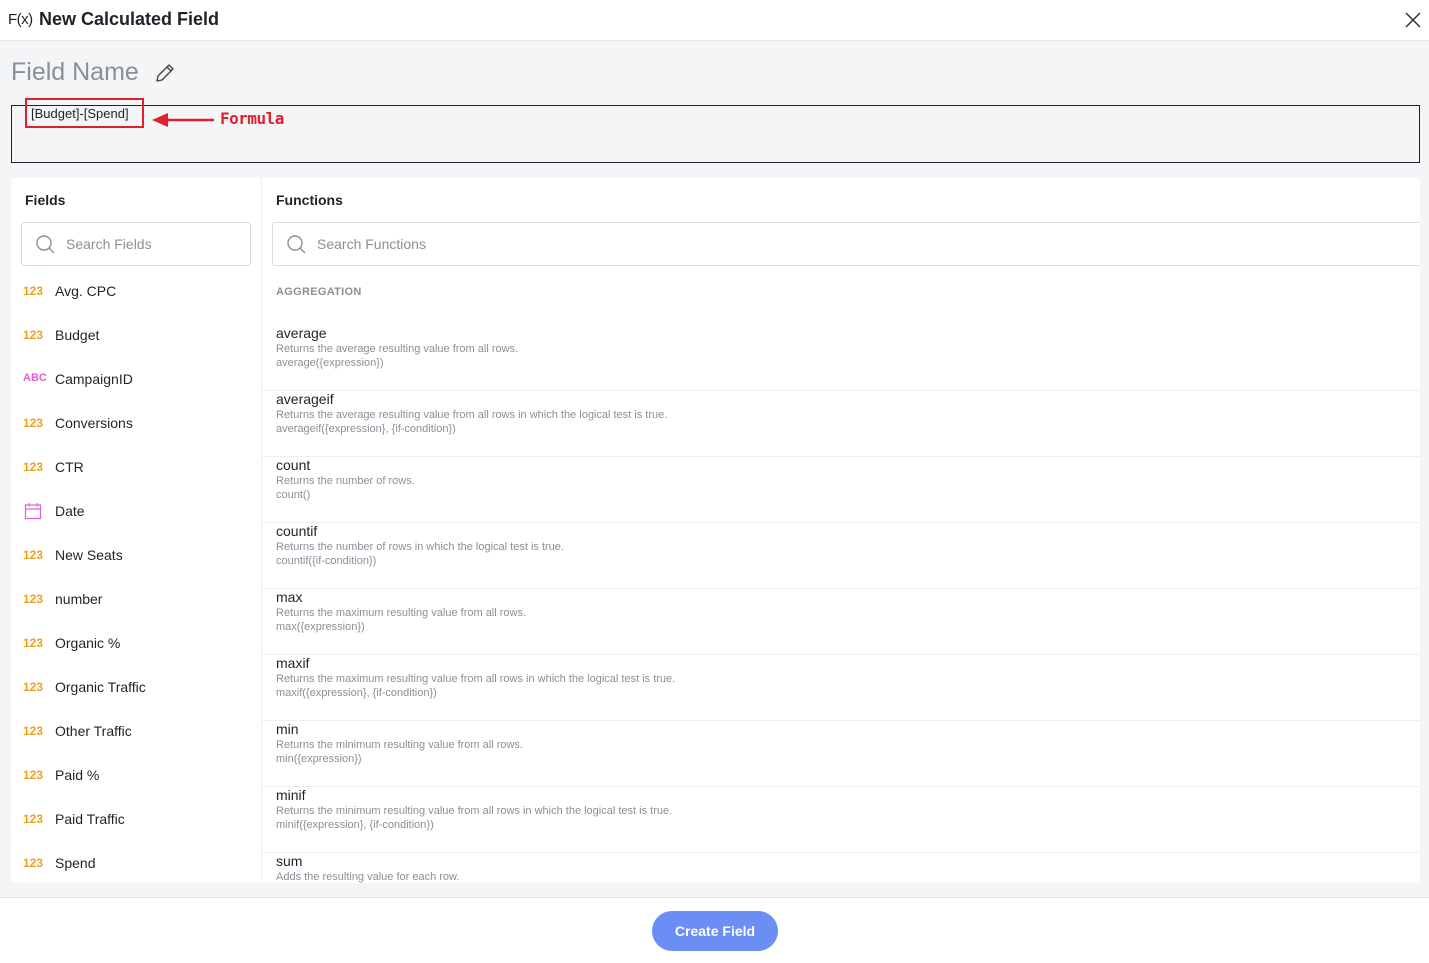 This screenshot has height=963, width=1429. I want to click on formula-highlight-box, so click(84, 113).